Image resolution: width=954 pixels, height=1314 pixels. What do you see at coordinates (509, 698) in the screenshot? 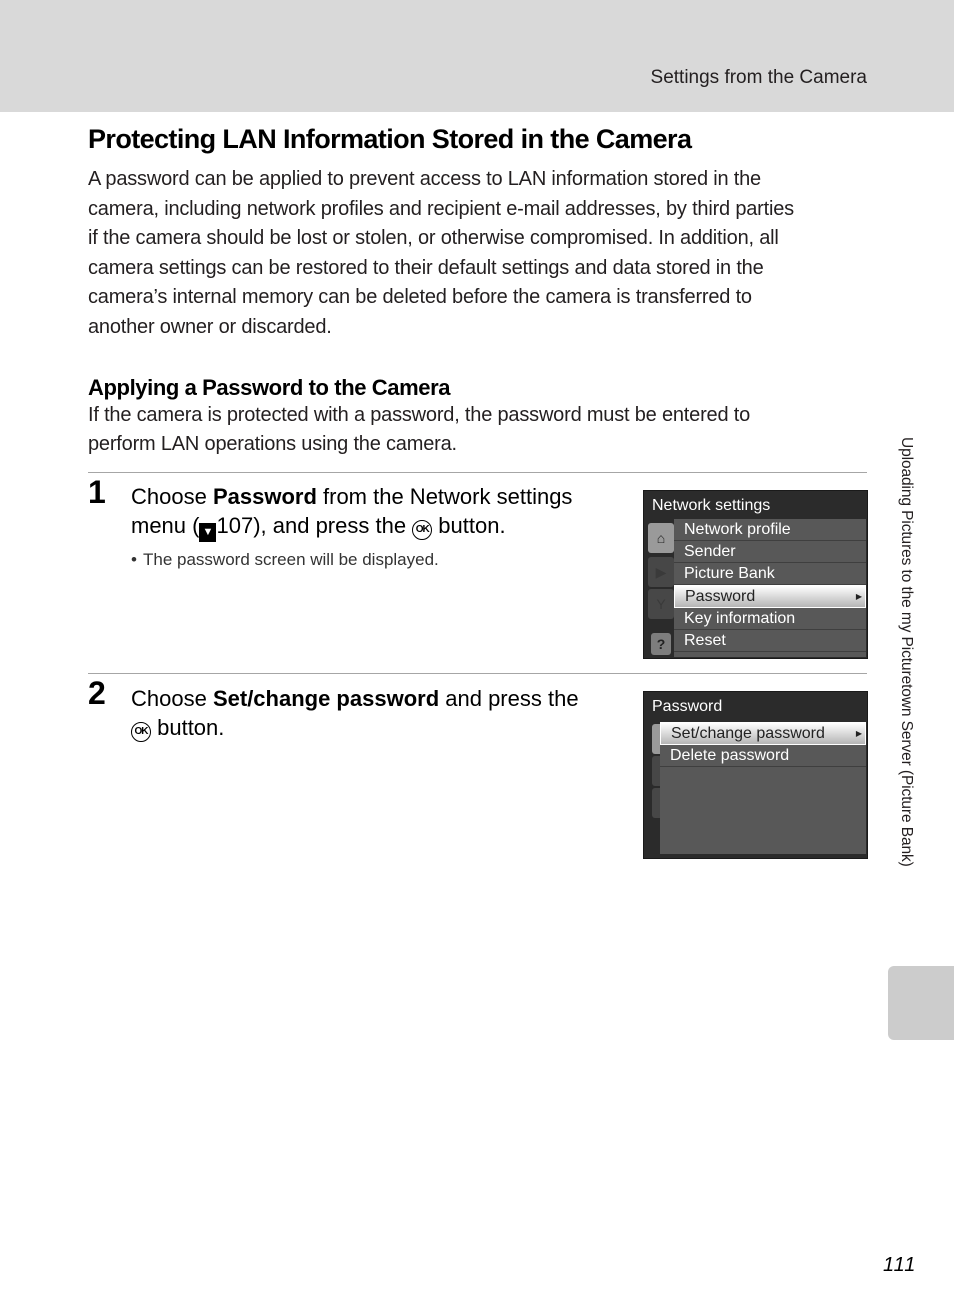
I see `step-text: and press the` at bounding box center [509, 698].